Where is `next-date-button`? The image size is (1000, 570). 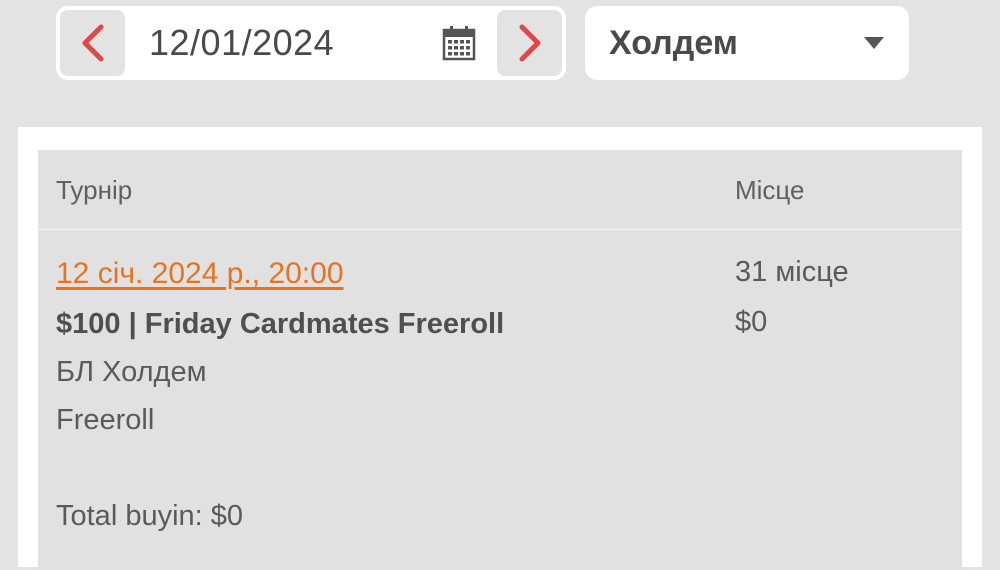 next-date-button is located at coordinates (529, 43).